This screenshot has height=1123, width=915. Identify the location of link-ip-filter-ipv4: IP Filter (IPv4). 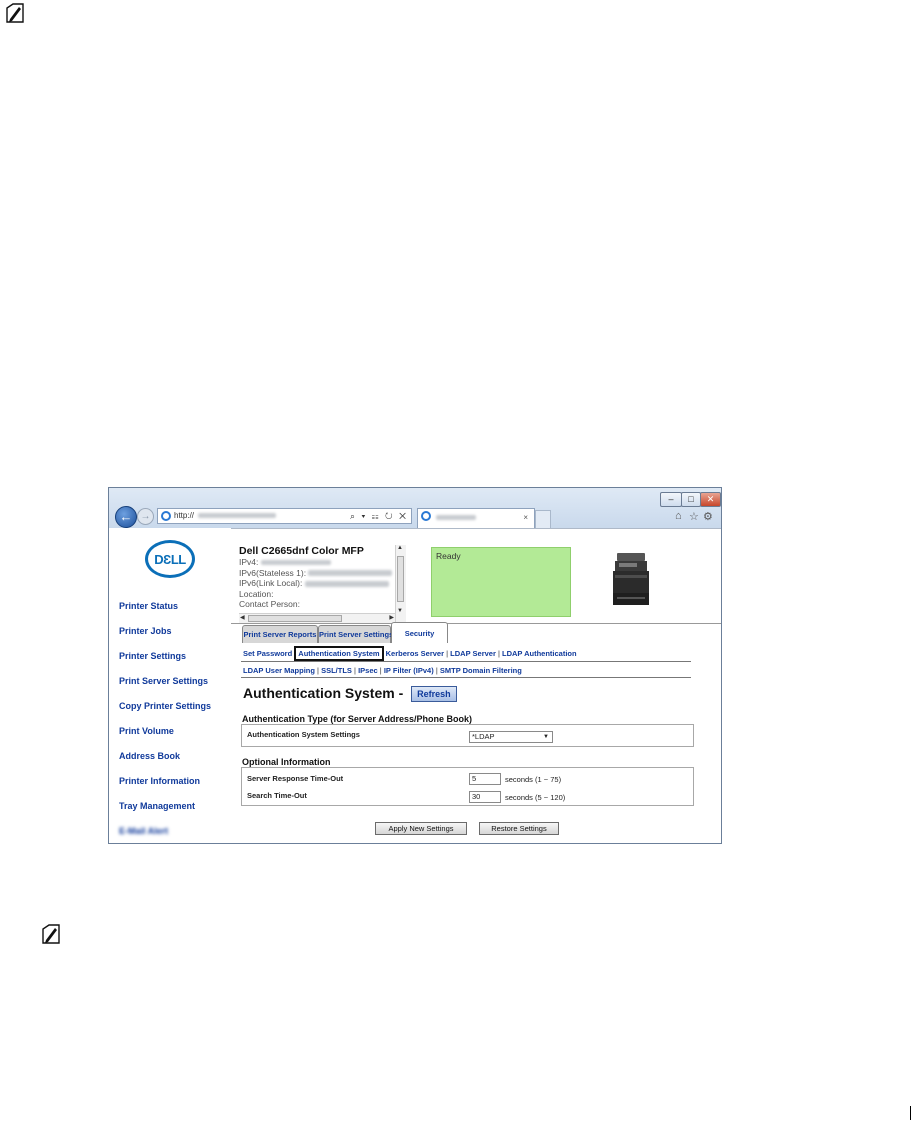
(409, 670).